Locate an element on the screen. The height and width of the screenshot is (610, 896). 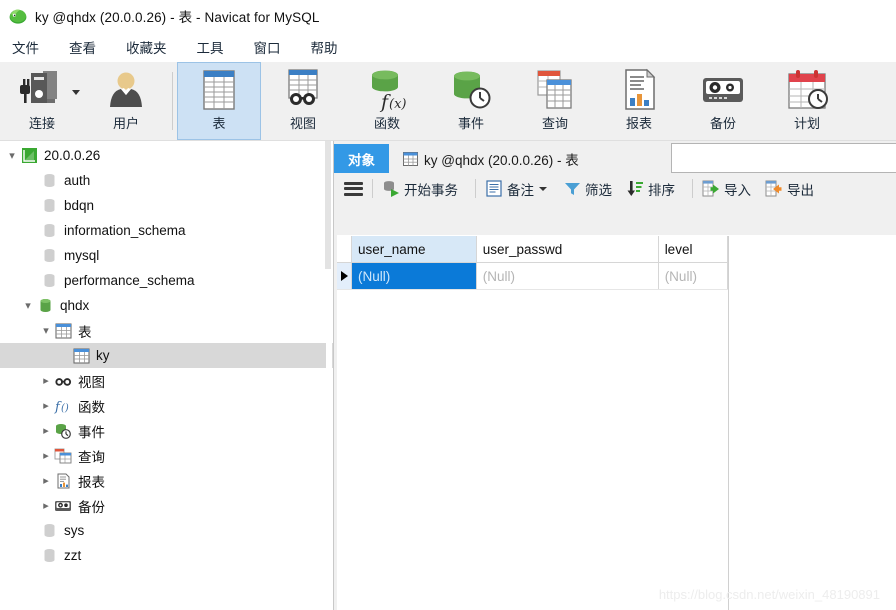
sidebar-scrollbar-thumb is located at coordinates (328, 205).